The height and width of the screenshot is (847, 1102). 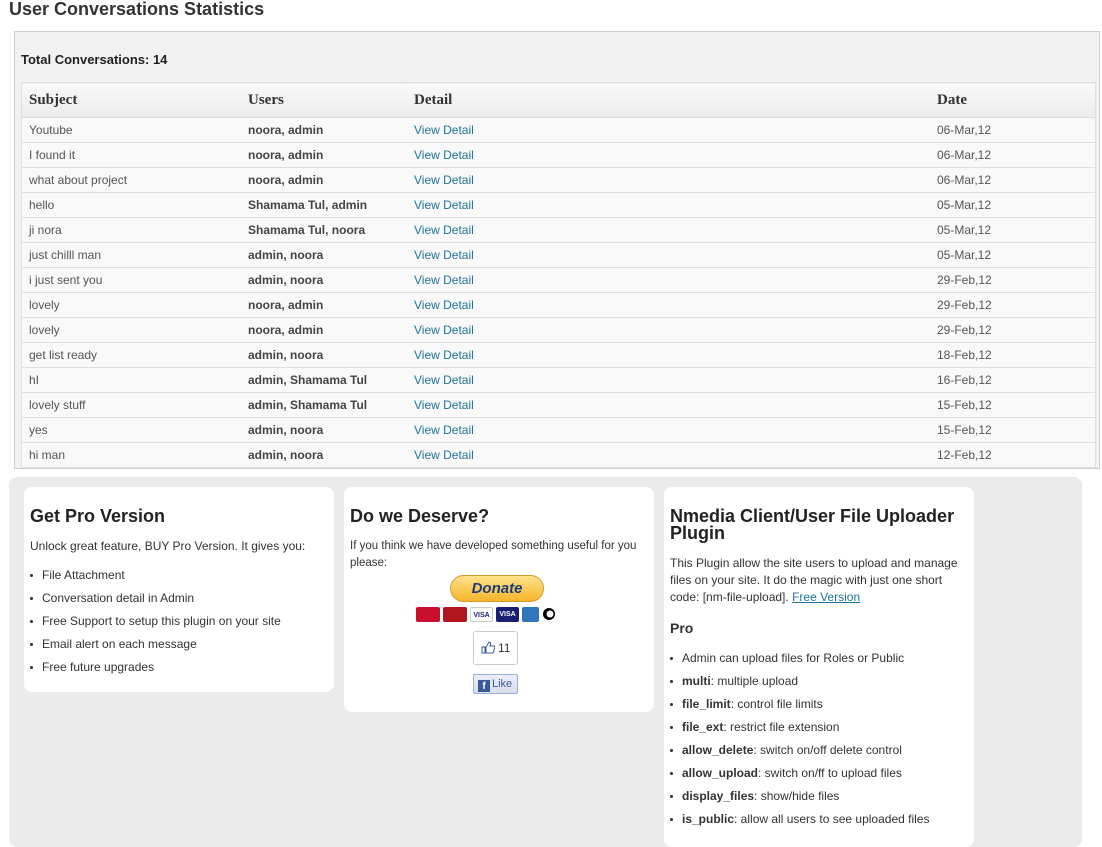 I want to click on option-key: allow_upload, so click(x=720, y=773).